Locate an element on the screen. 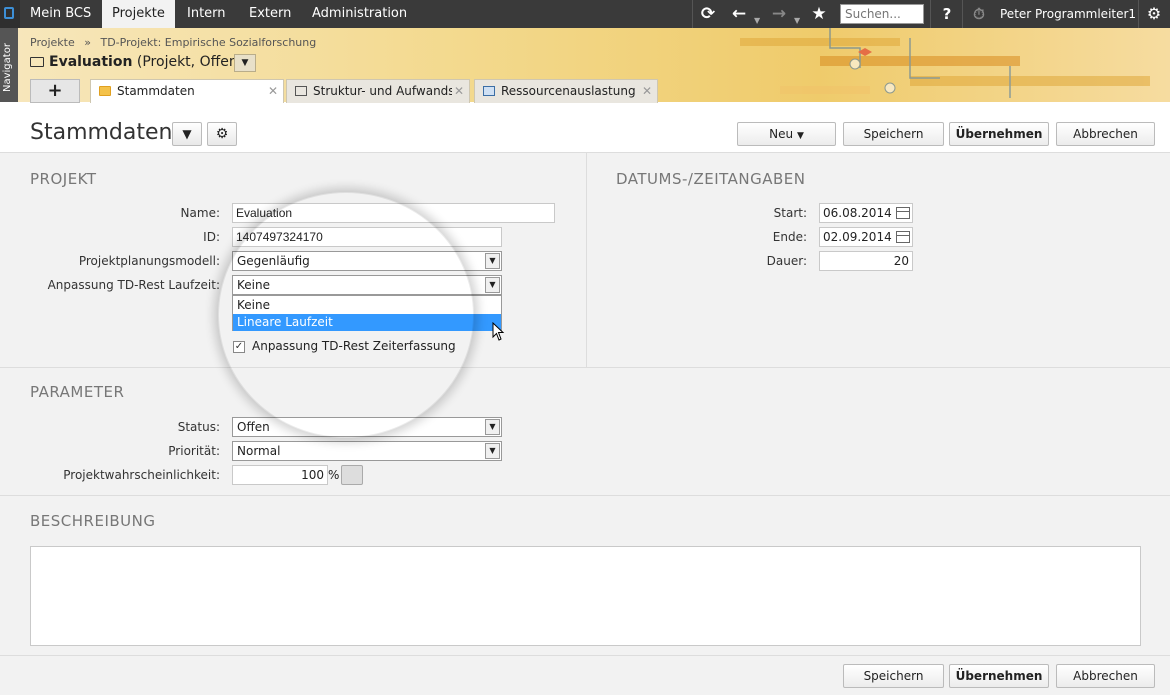  section-divider is located at coordinates (585, 367).